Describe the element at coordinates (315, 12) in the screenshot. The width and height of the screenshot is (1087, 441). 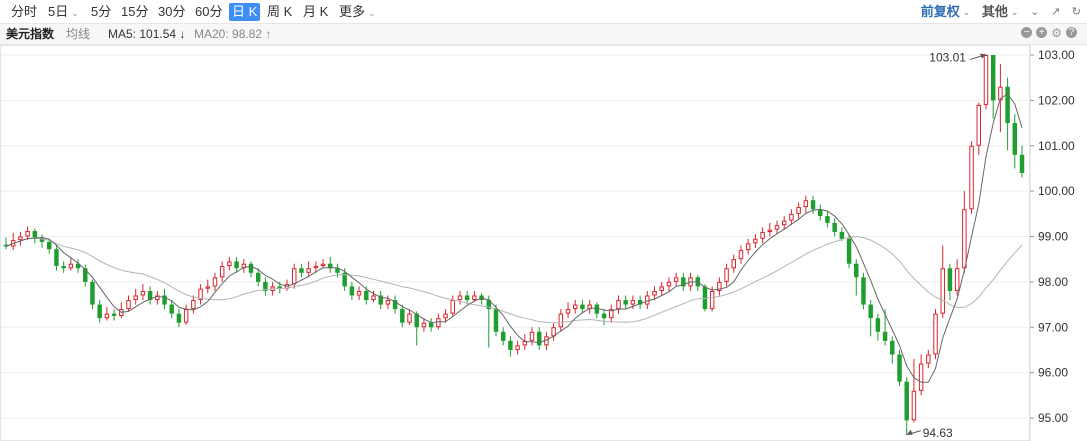
I see `tab-monthly-k: 月 K` at that location.